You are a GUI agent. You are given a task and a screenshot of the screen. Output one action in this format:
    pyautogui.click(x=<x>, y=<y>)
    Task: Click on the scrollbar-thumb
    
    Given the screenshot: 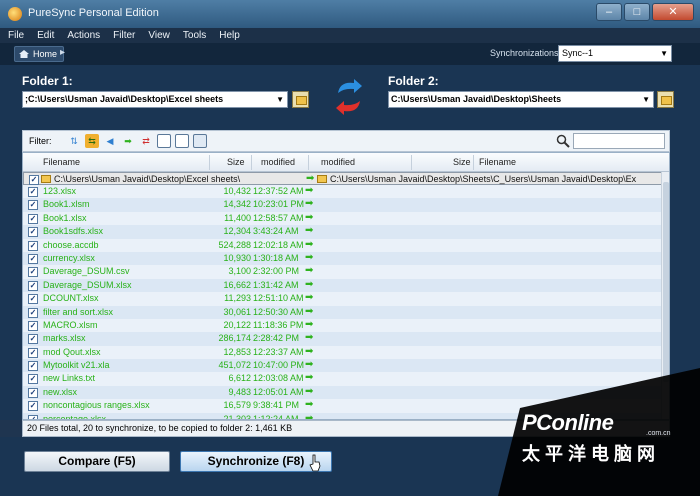 What is the action you would take?
    pyautogui.click(x=666, y=282)
    